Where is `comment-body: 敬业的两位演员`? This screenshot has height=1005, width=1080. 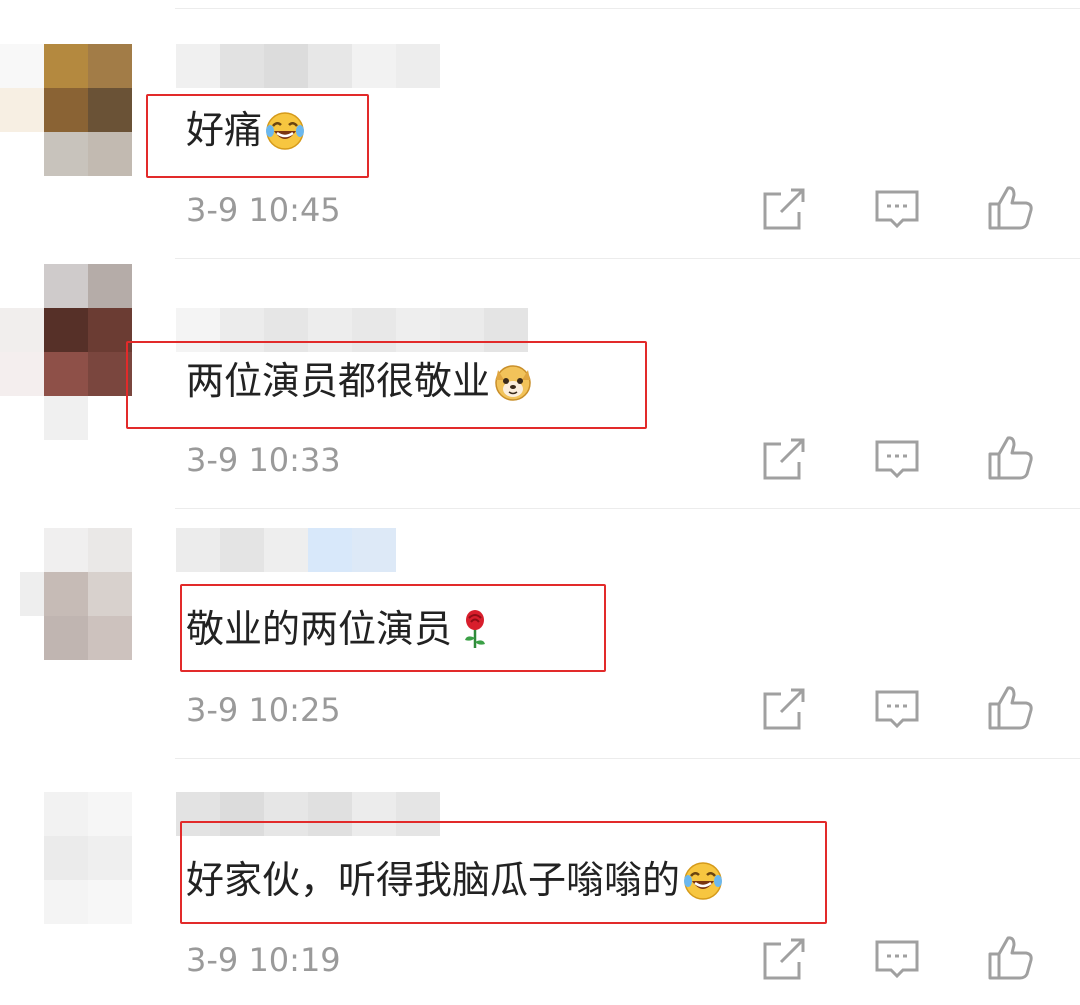 comment-body: 敬业的两位演员 is located at coordinates (319, 629).